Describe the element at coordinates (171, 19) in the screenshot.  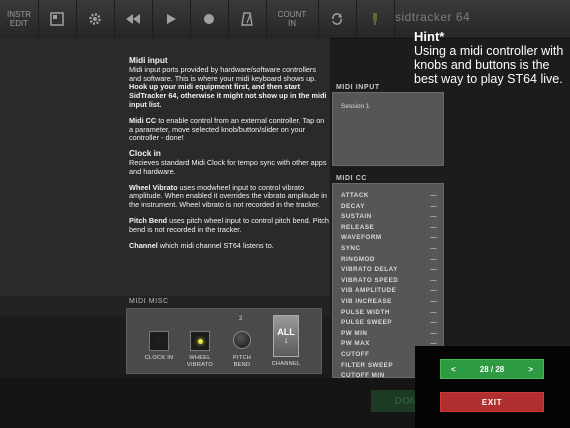
I see `play-button` at that location.